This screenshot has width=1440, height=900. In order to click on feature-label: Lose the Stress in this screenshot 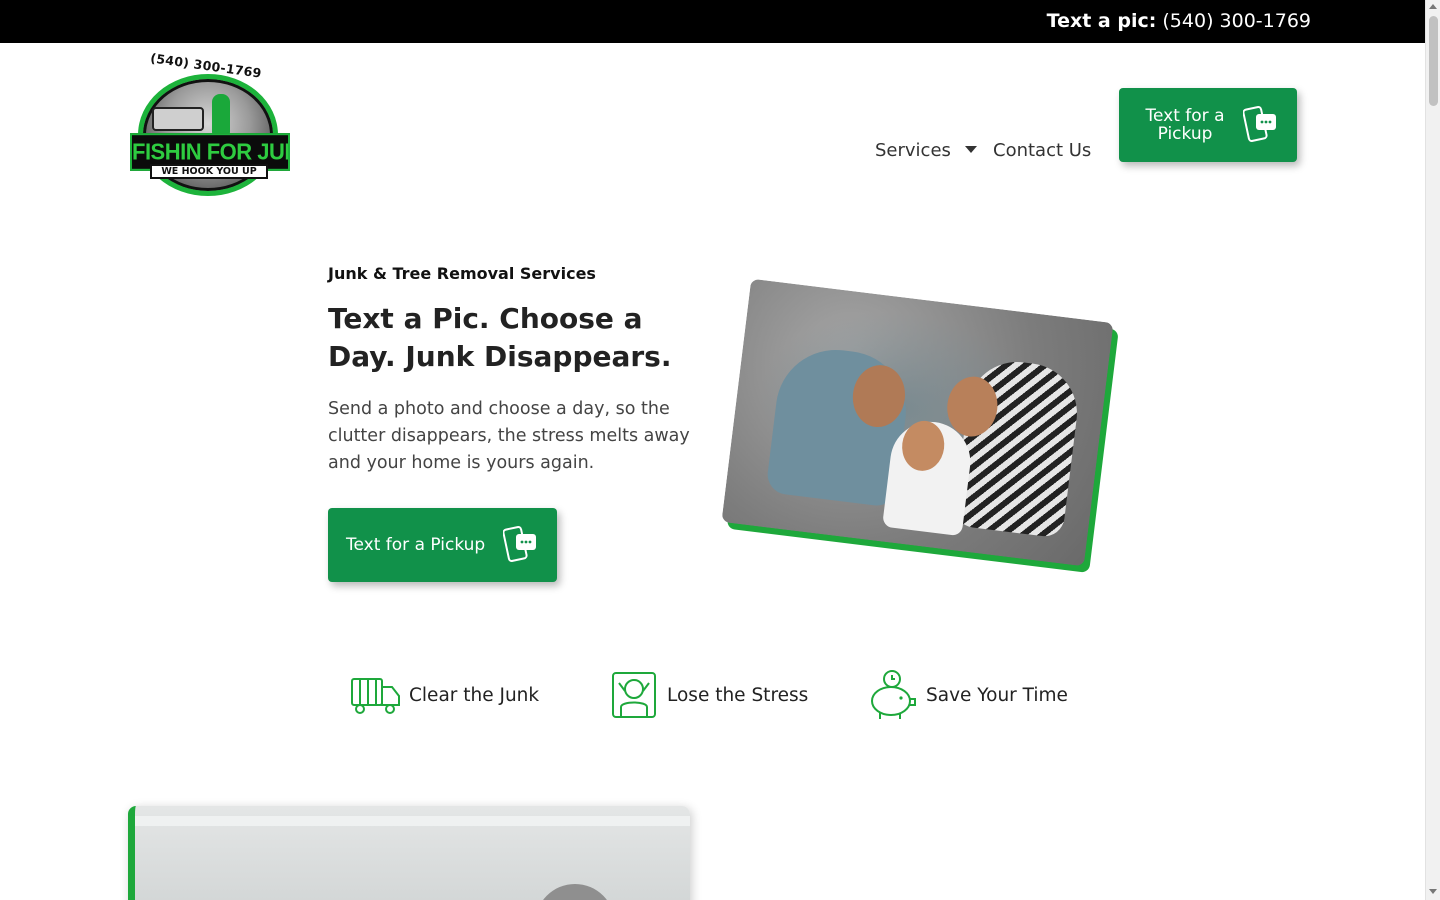, I will do `click(738, 695)`.